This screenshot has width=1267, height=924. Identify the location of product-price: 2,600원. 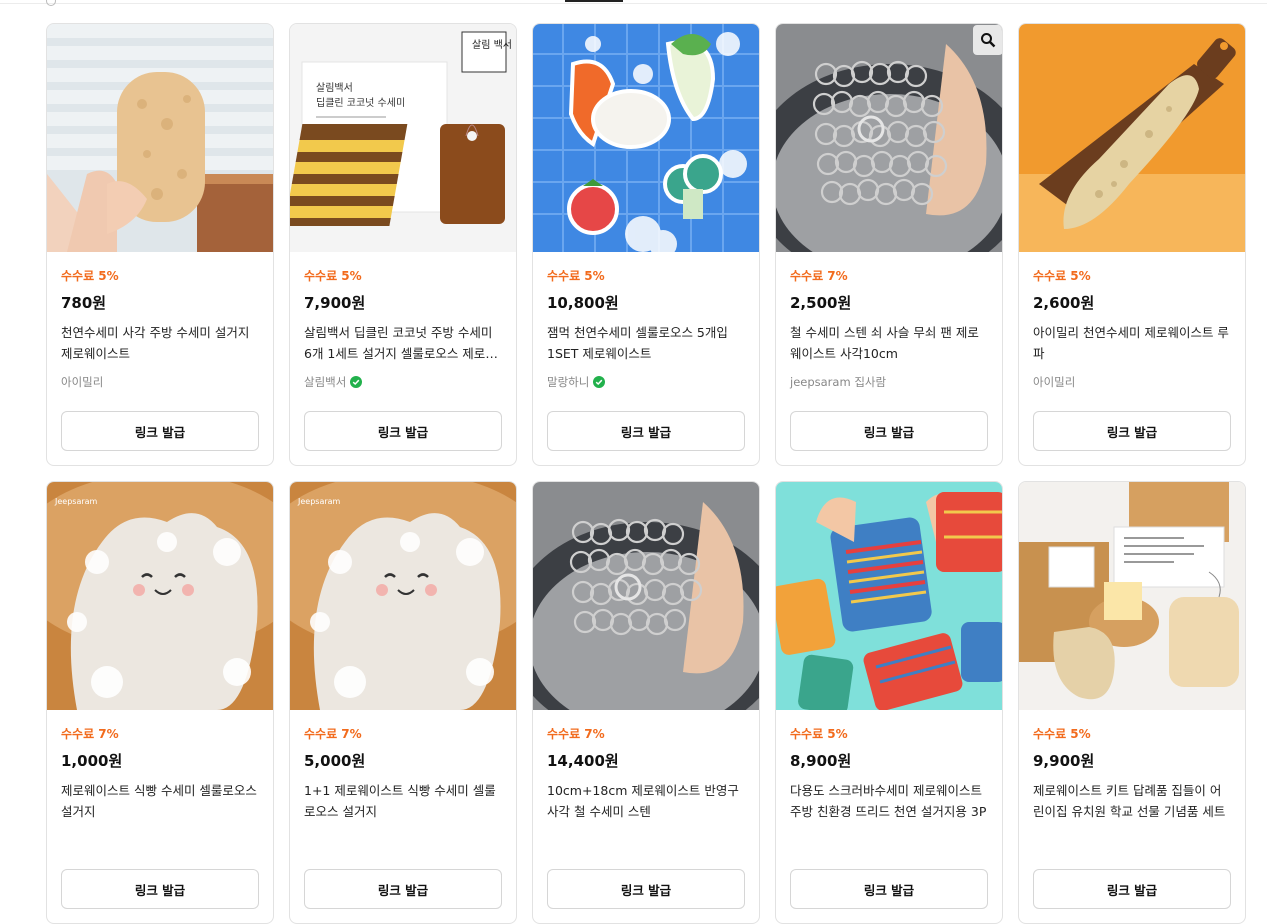
(1064, 303).